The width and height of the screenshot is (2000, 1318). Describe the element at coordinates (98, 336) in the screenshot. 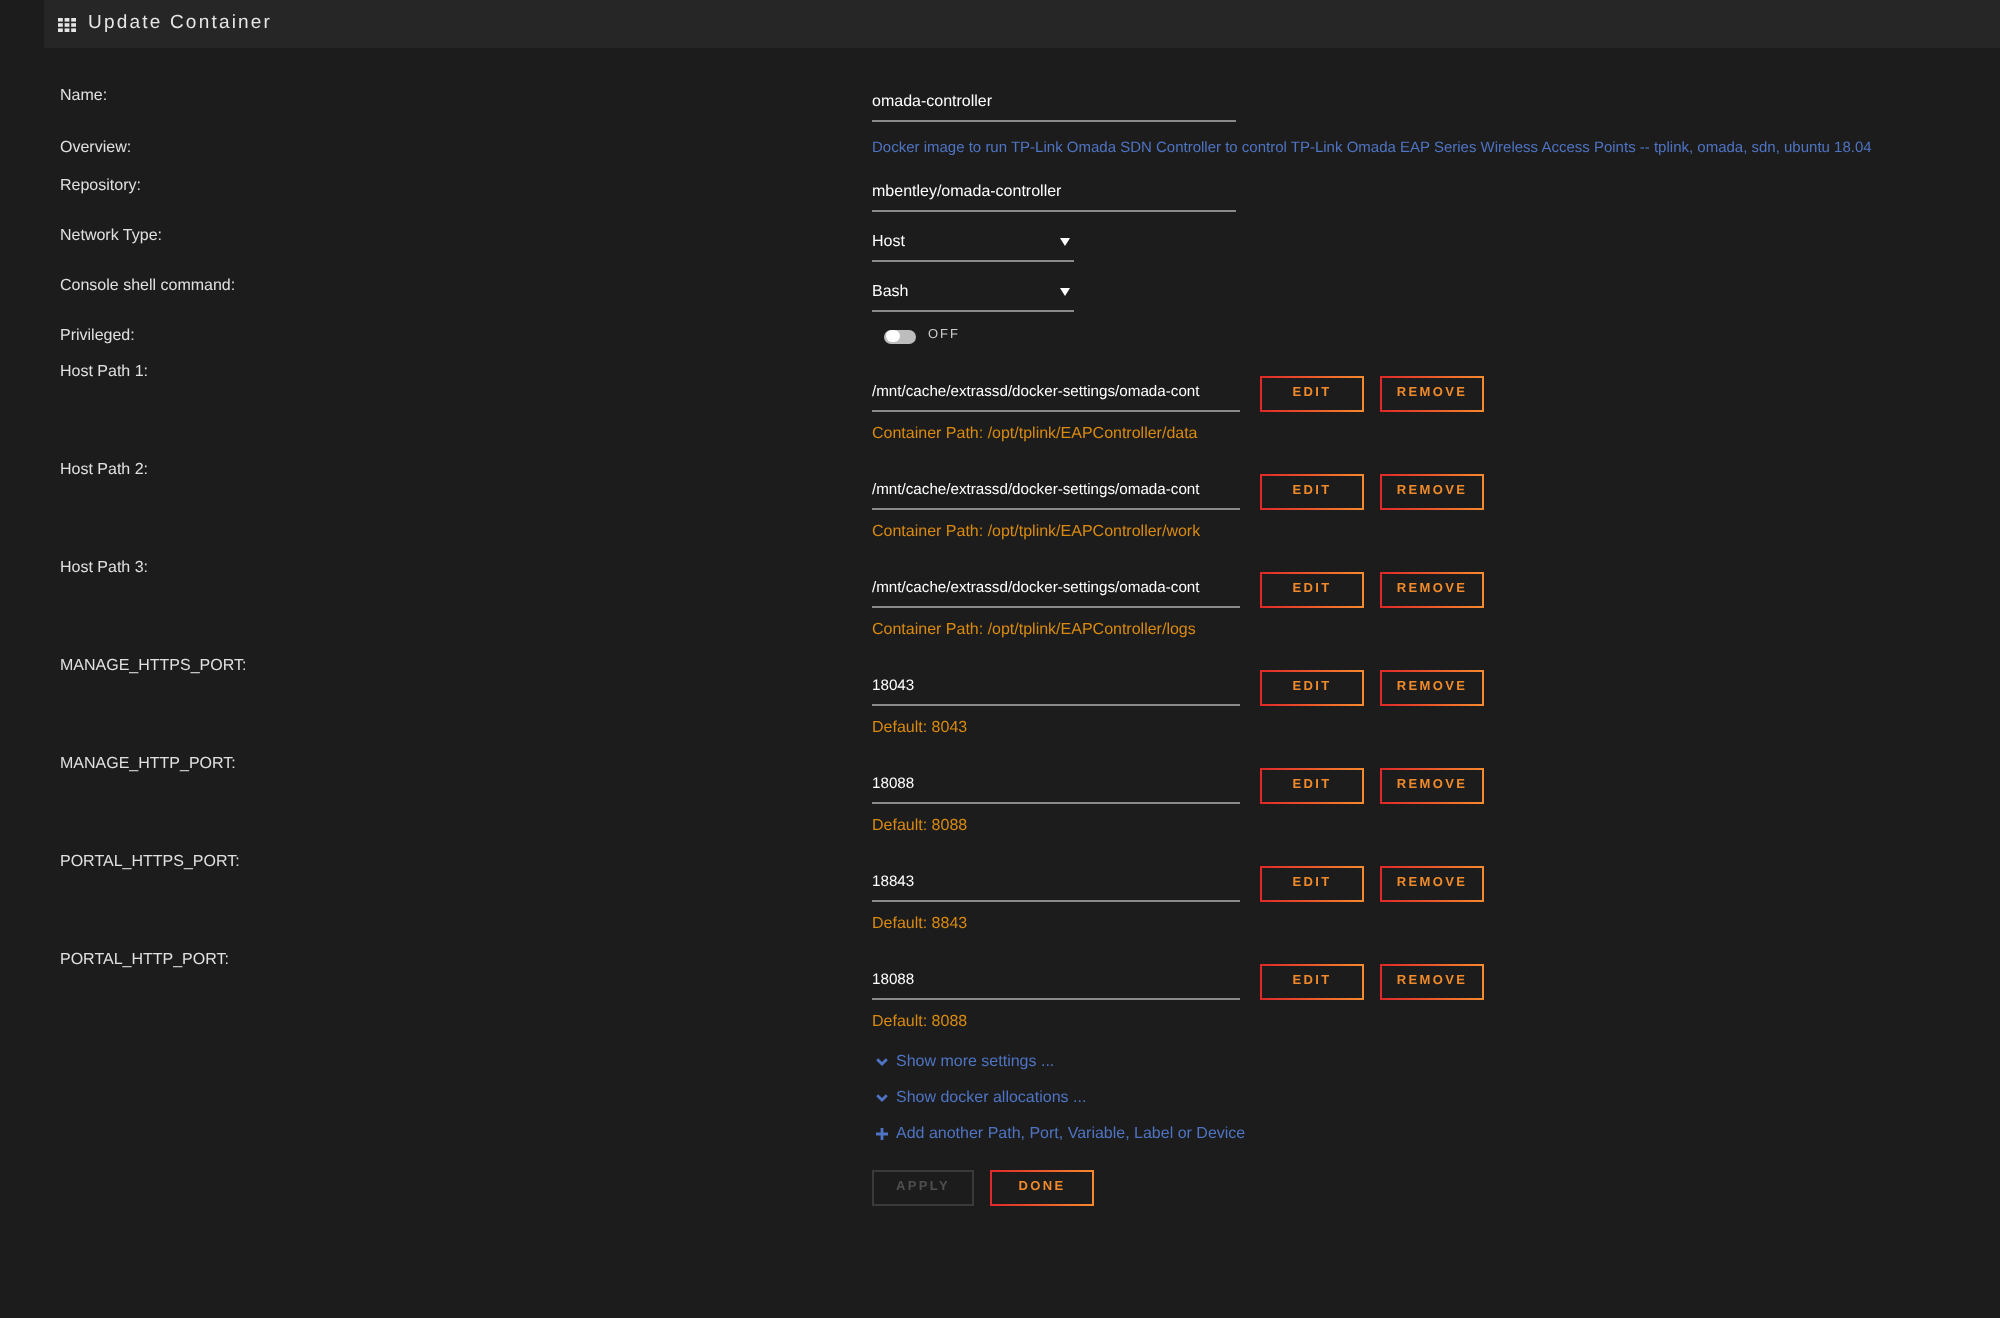

I see `field-label: Privileged:` at that location.